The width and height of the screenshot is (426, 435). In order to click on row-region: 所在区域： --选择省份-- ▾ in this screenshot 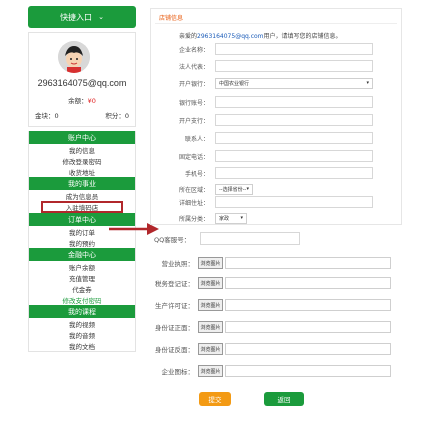, I will do `click(202, 189)`.